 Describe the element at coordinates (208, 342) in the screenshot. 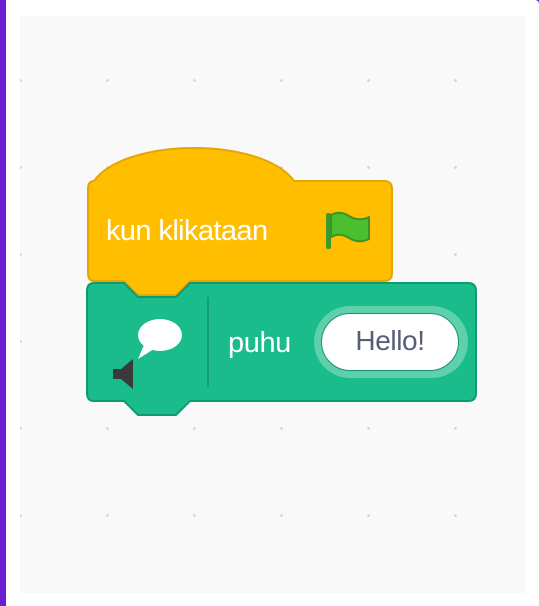

I see `block-divider` at that location.